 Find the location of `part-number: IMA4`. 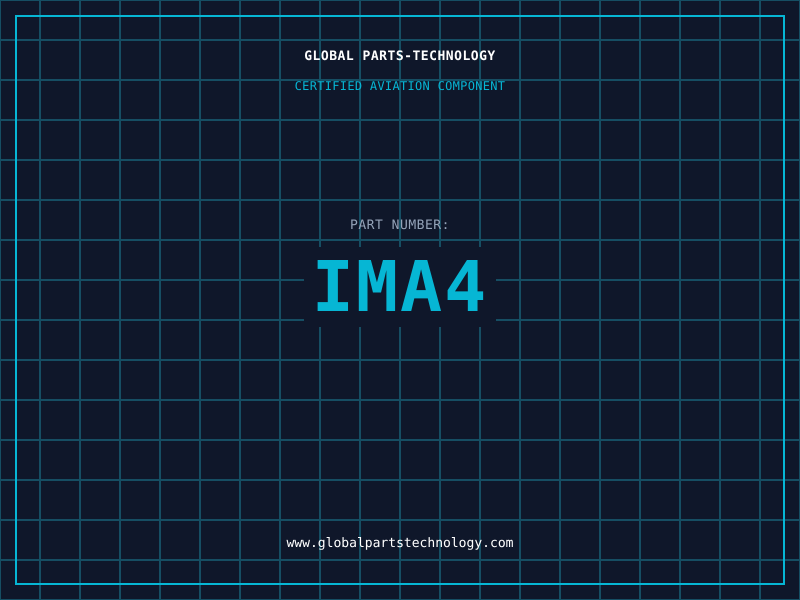

part-number: IMA4 is located at coordinates (400, 287).